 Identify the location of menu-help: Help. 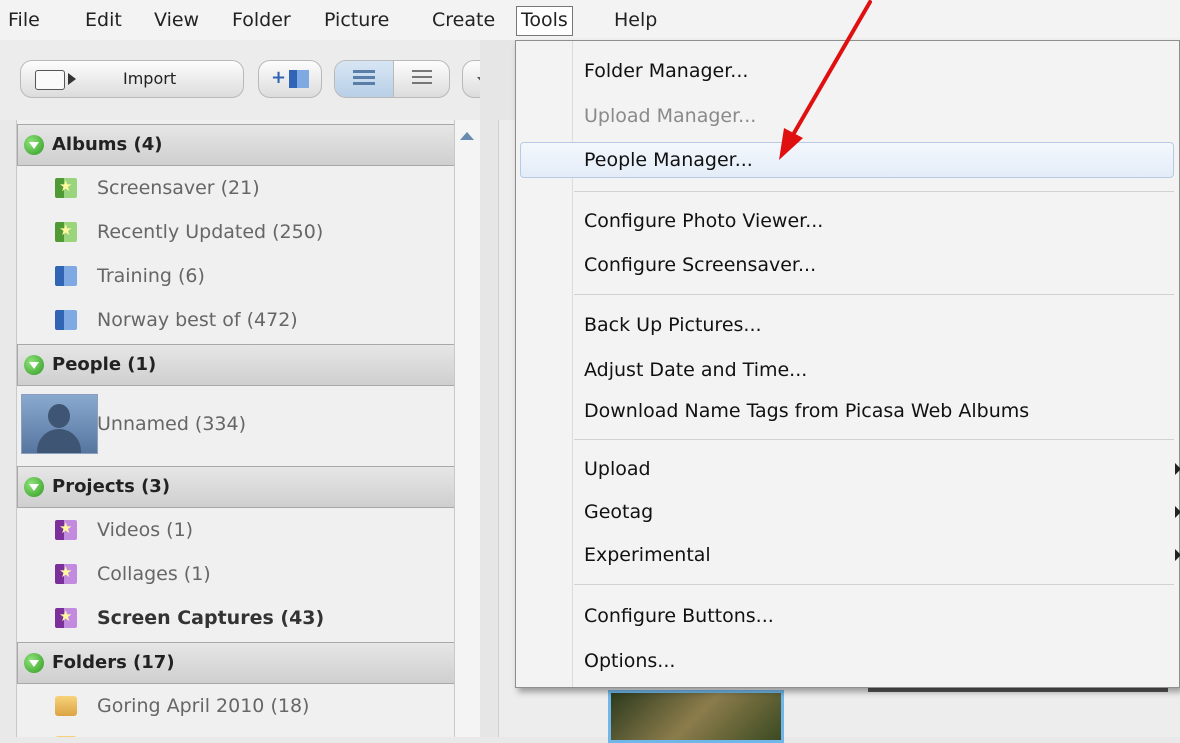
(635, 20).